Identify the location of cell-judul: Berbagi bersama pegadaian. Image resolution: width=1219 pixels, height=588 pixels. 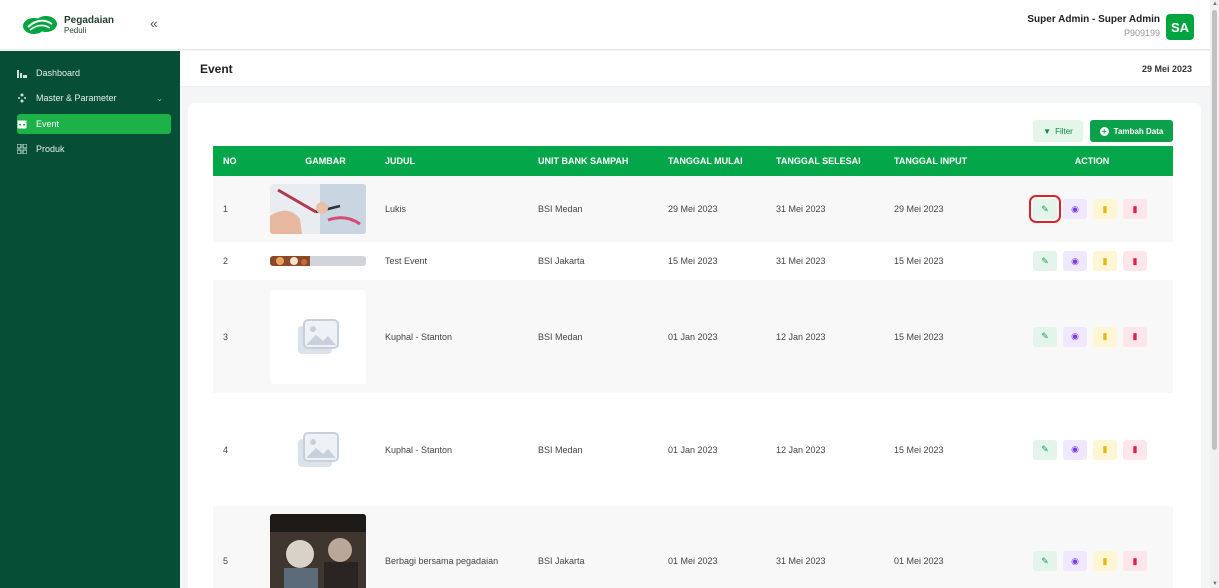
(461, 547).